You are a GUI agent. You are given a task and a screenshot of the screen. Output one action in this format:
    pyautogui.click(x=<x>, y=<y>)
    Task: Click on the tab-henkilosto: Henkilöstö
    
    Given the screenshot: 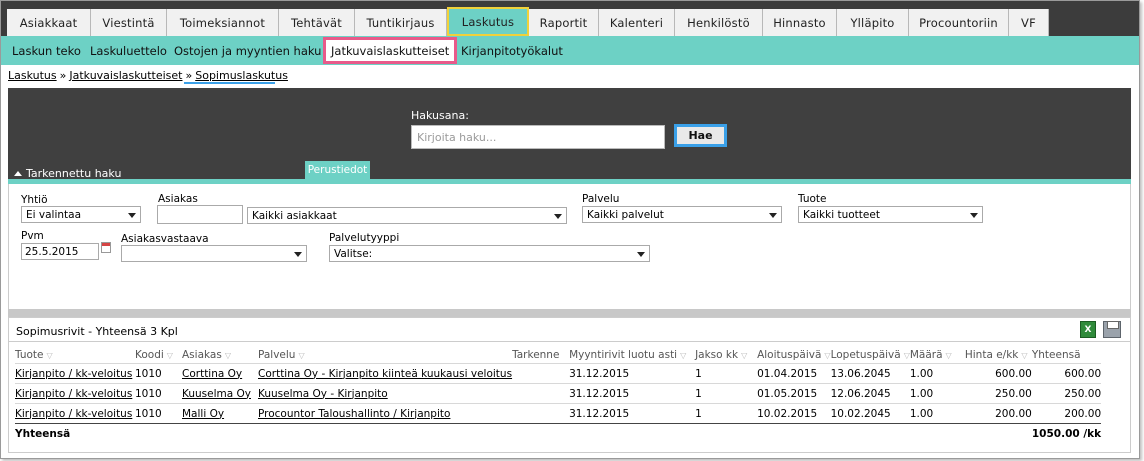 What is the action you would take?
    pyautogui.click(x=719, y=22)
    